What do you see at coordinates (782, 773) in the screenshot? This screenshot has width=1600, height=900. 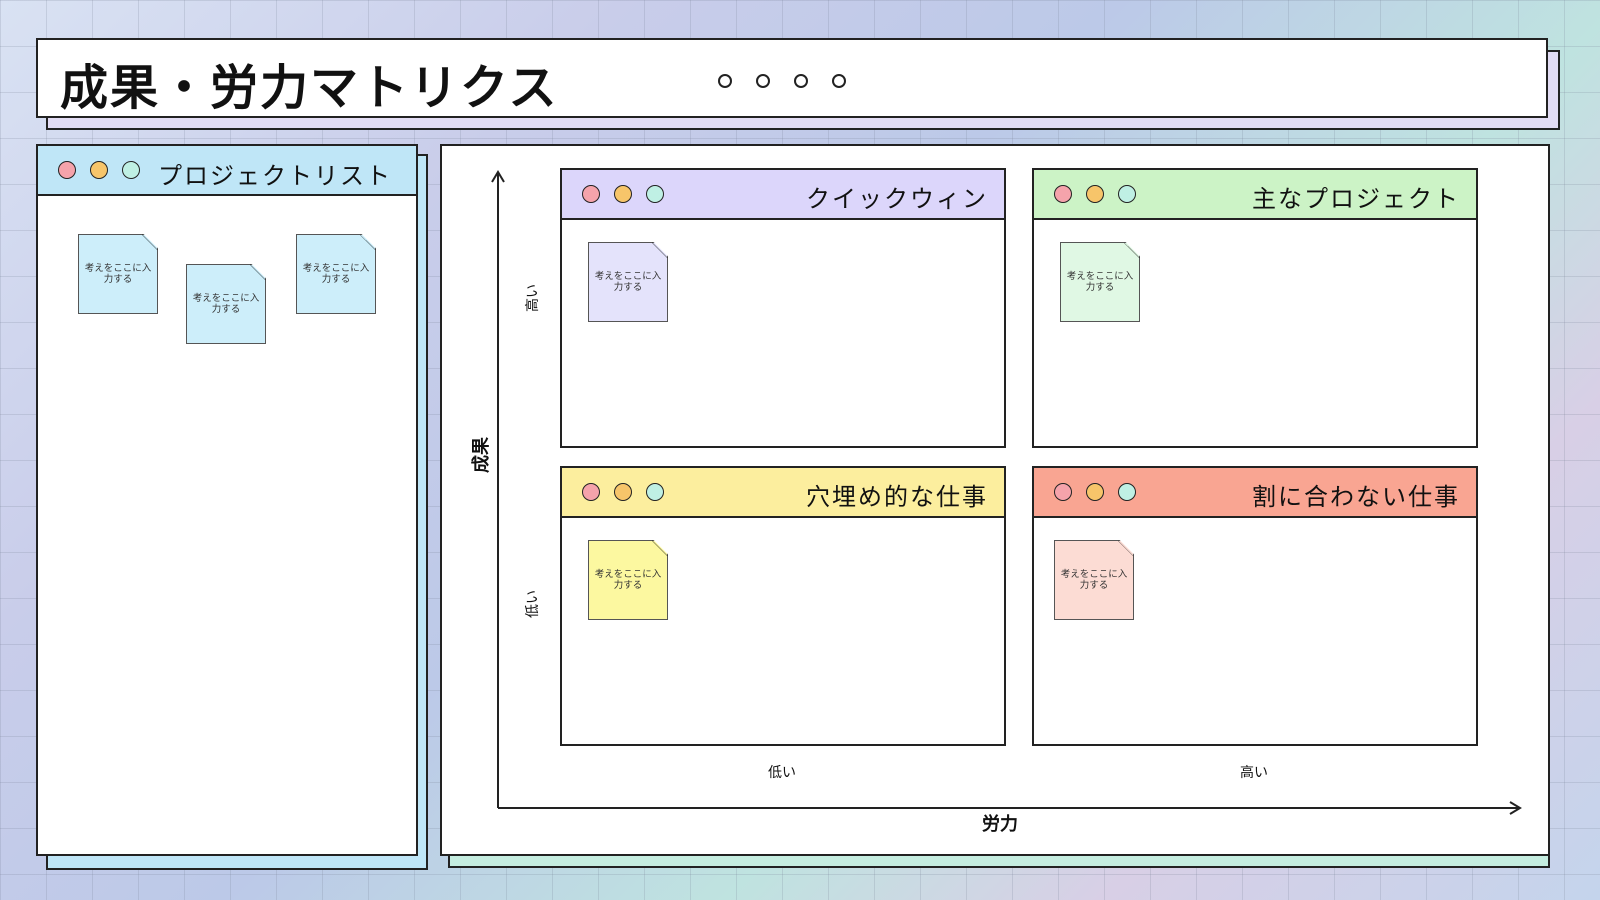 I see `x-axis-low-label: 低い` at bounding box center [782, 773].